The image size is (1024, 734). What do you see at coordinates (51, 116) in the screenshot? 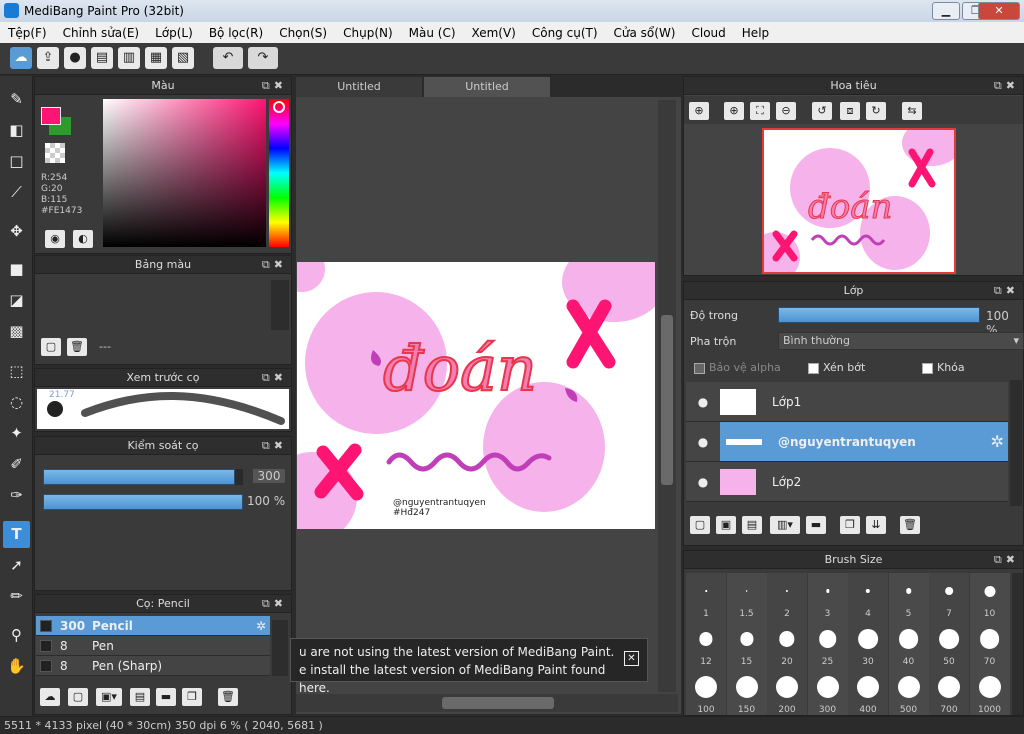
I see `foreground-color-swatch` at bounding box center [51, 116].